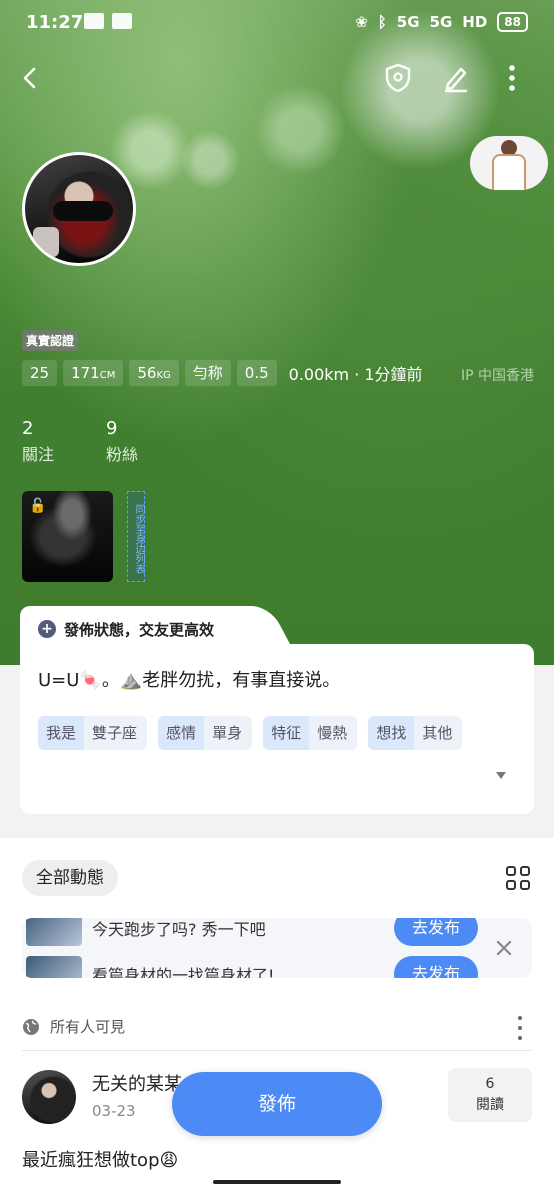 This screenshot has width=554, height=1200. I want to click on profile-avatar, so click(79, 209).